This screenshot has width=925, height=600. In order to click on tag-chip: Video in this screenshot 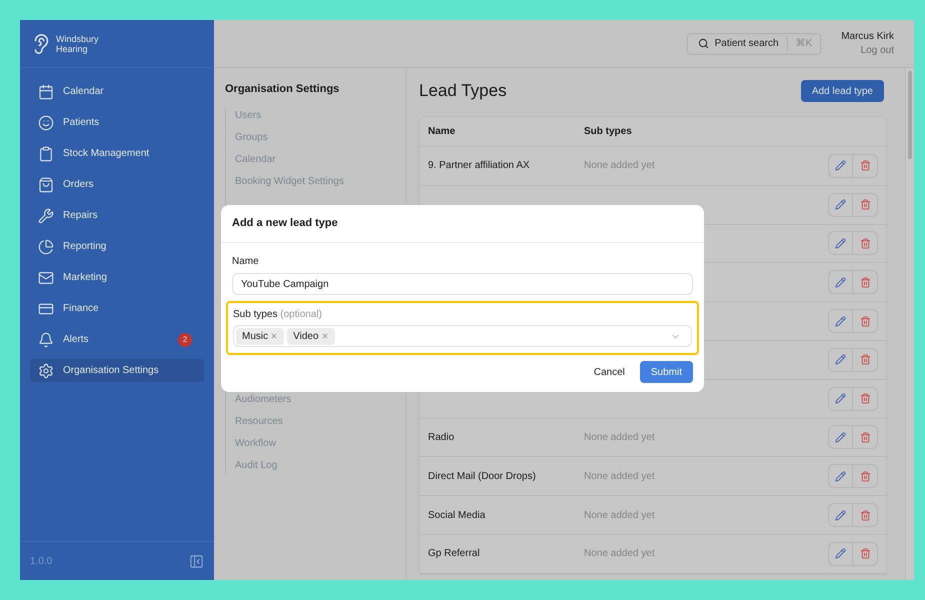, I will do `click(311, 336)`.